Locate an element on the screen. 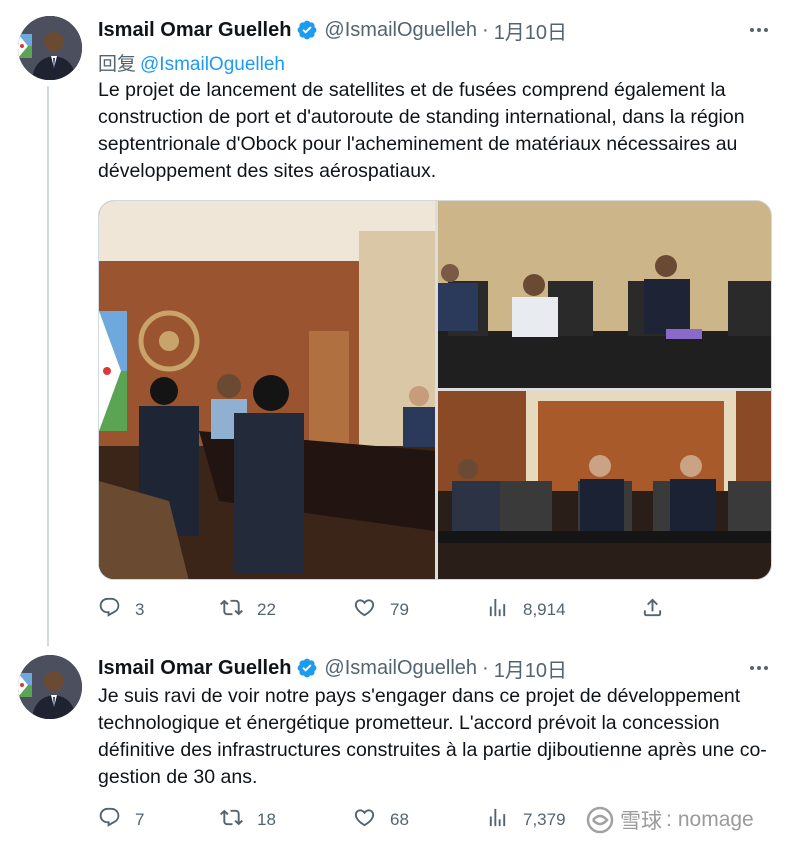  views-button: 8,914 is located at coordinates (526, 610).